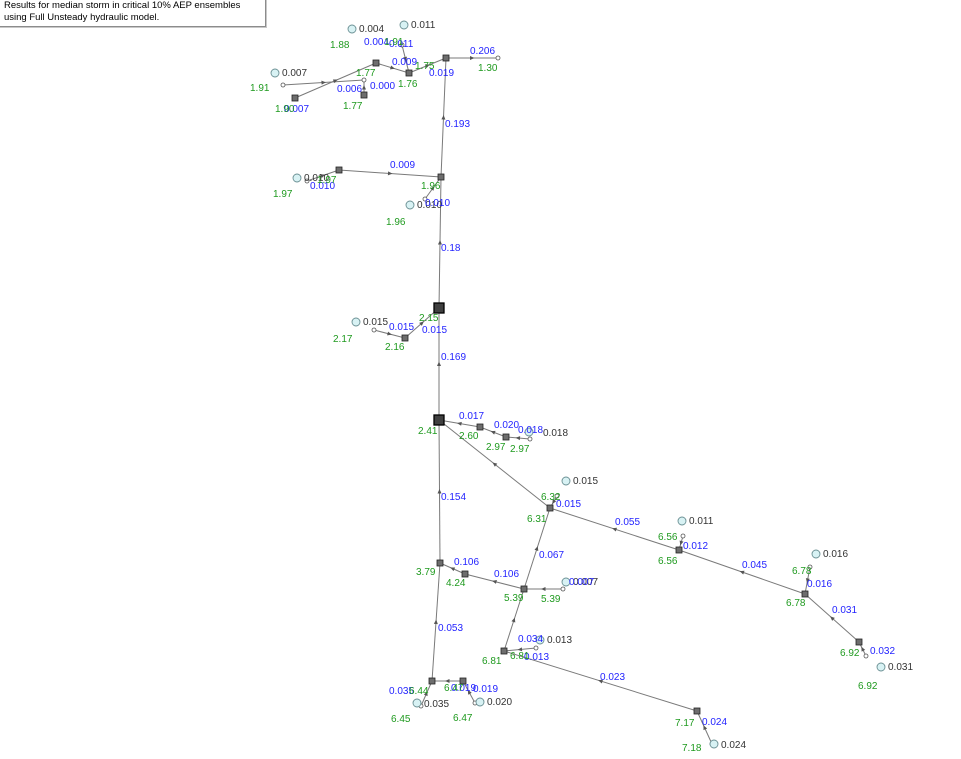  I want to click on link-flow-label: 0.010, so click(437, 203).